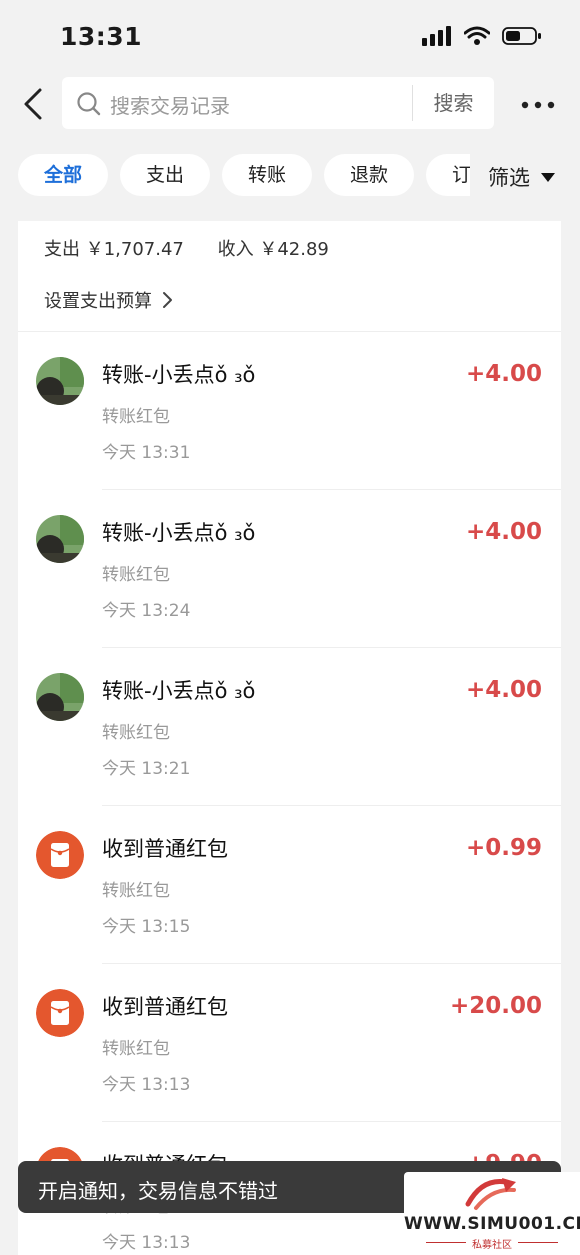  What do you see at coordinates (146, 611) in the screenshot?
I see `transaction-time: 今天 13:24` at bounding box center [146, 611].